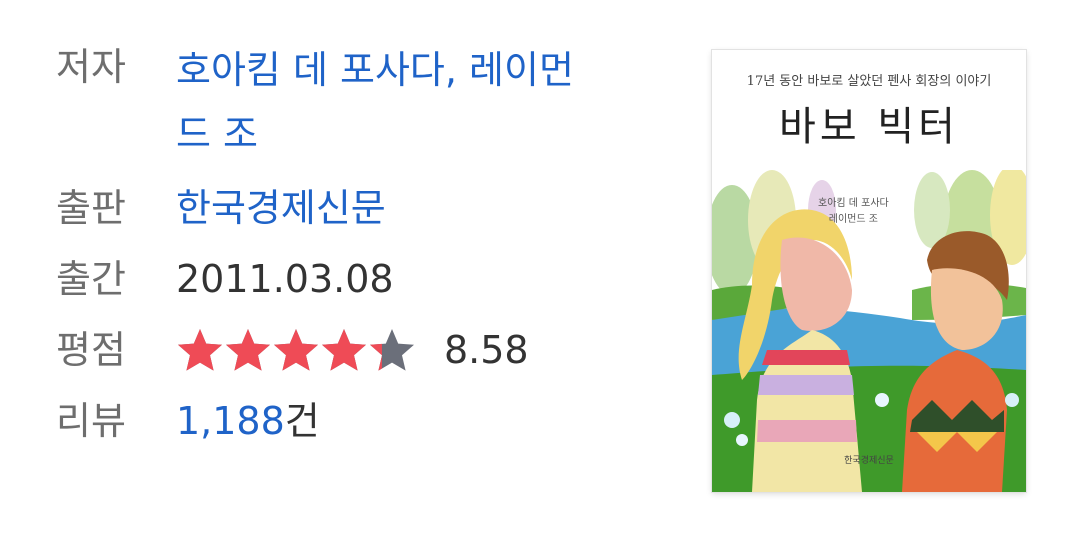 This screenshot has height=533, width=1080. I want to click on published-date-label: 출간, so click(91, 279).